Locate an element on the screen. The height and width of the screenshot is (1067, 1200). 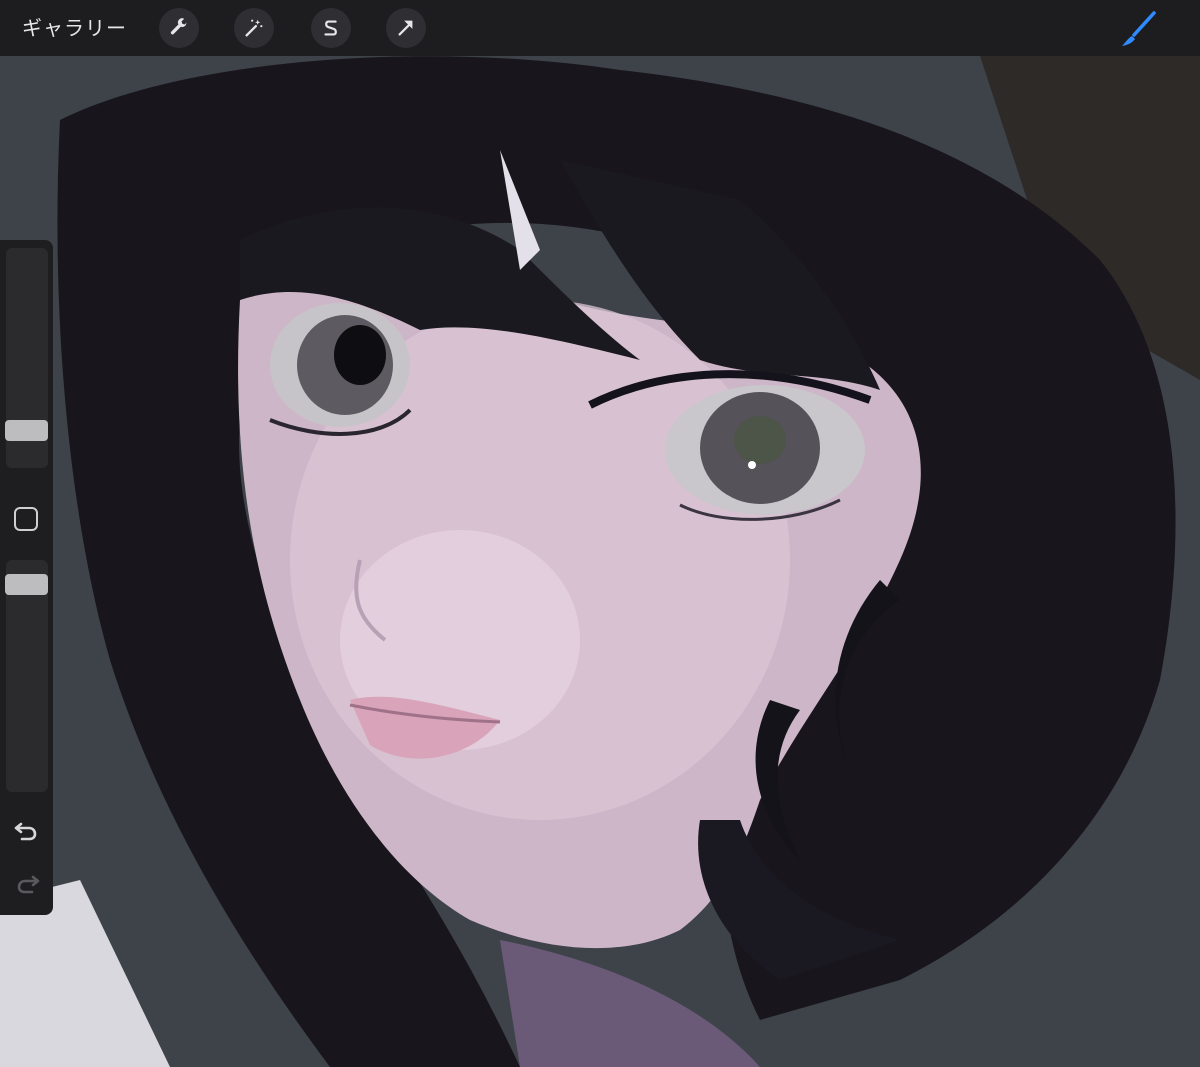
modify-button is located at coordinates (26, 519).